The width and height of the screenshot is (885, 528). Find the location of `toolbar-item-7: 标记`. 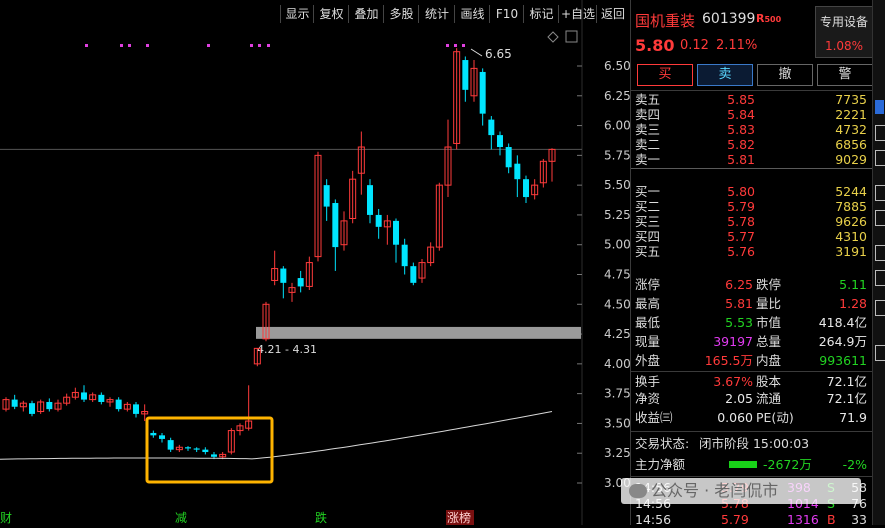

toolbar-item-7: 标记 is located at coordinates (541, 14).